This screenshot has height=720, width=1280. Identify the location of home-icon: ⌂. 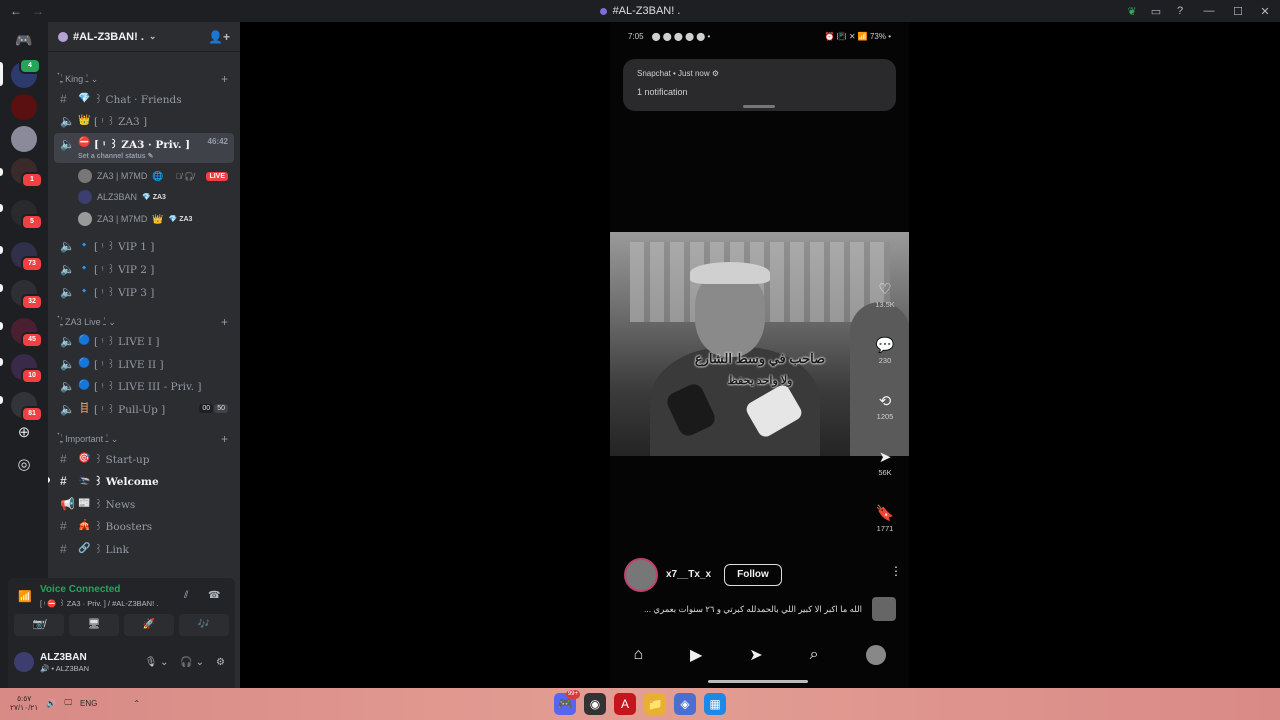
(638, 654).